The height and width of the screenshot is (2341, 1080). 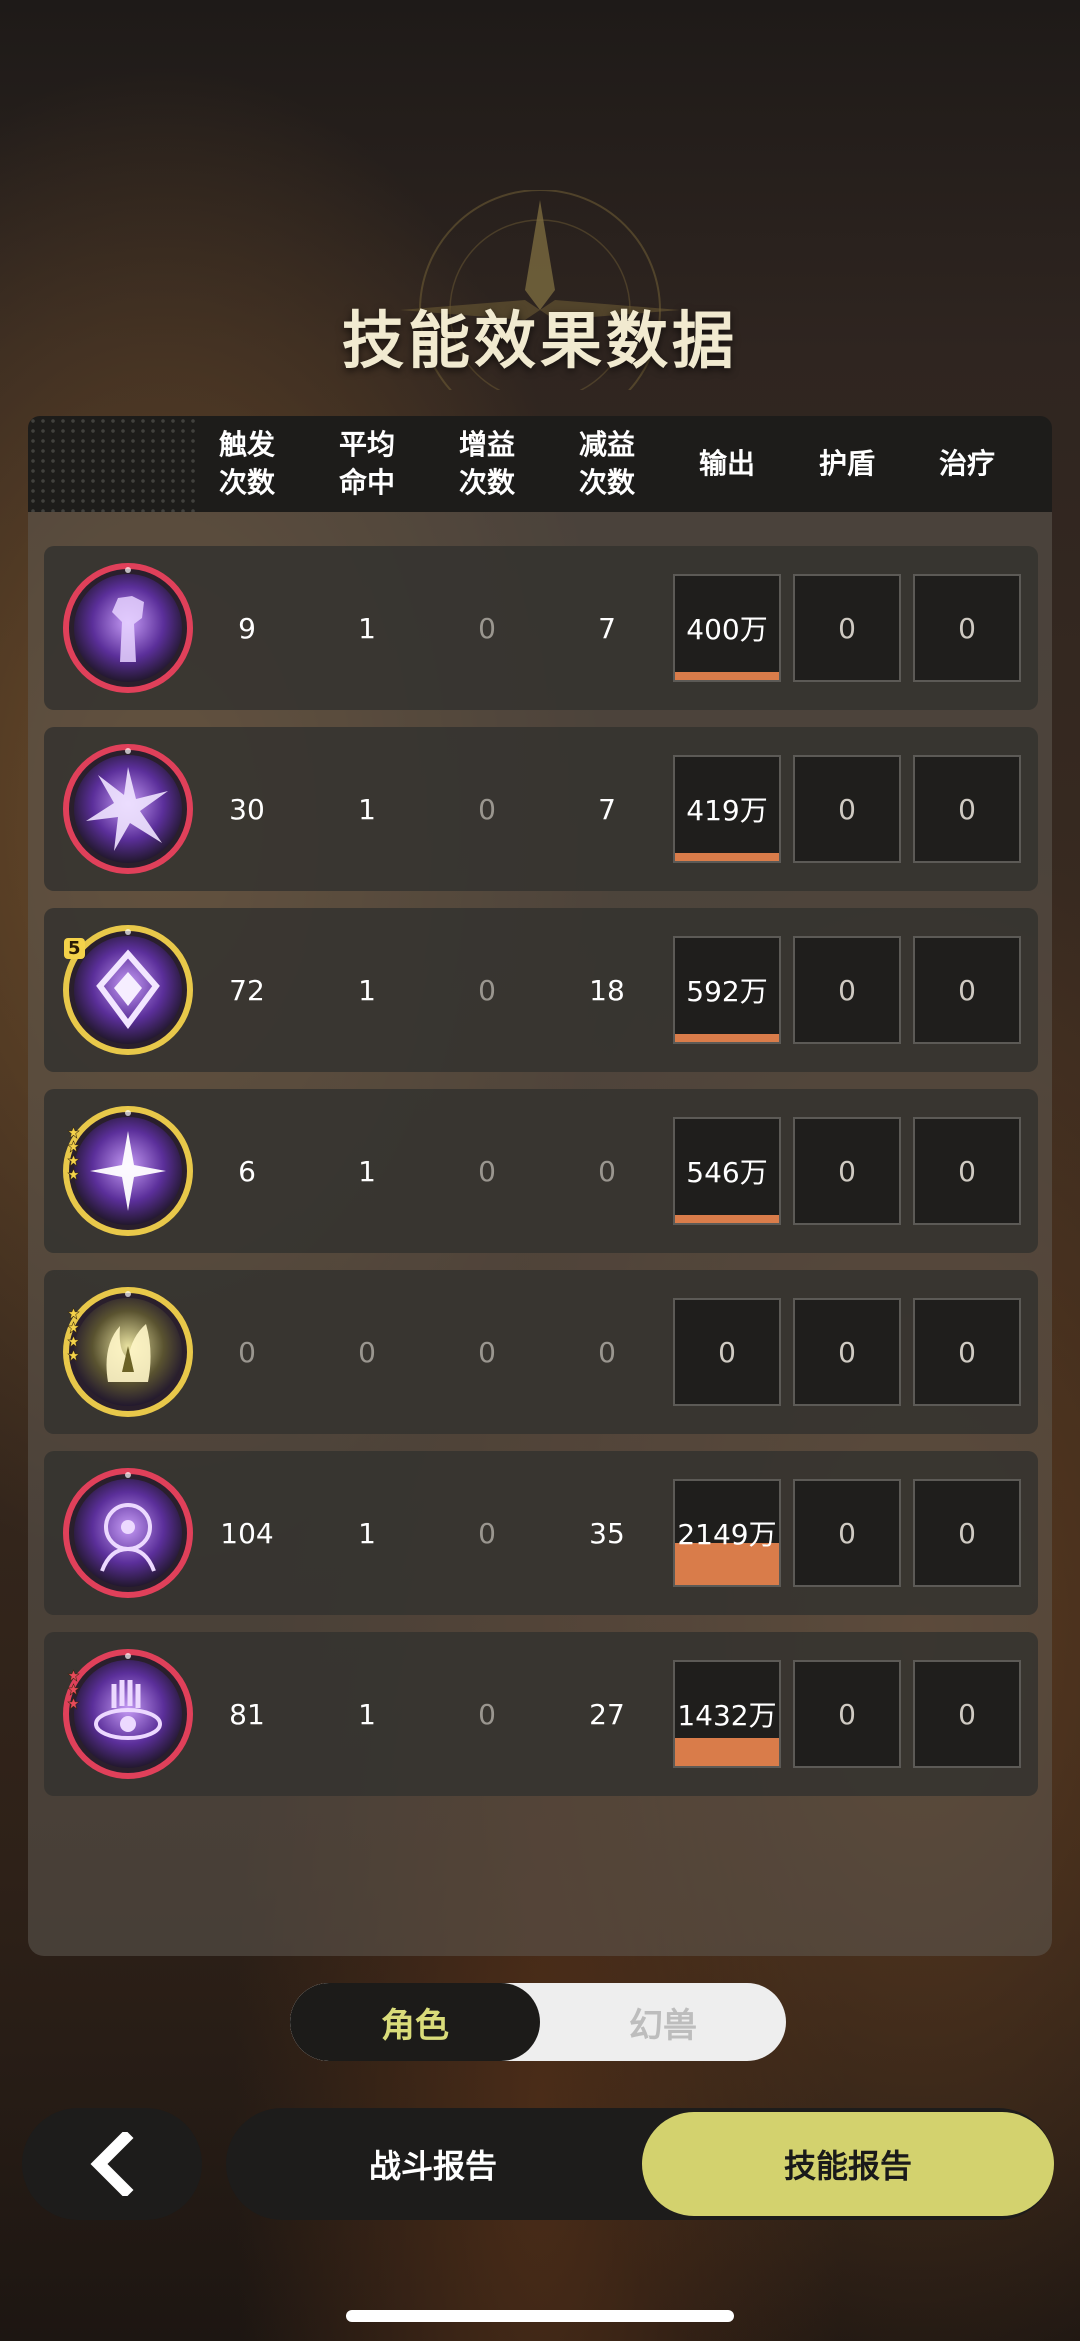 I want to click on skill-row: 6 1 0 0 546万 0 0, so click(x=541, y=1171).